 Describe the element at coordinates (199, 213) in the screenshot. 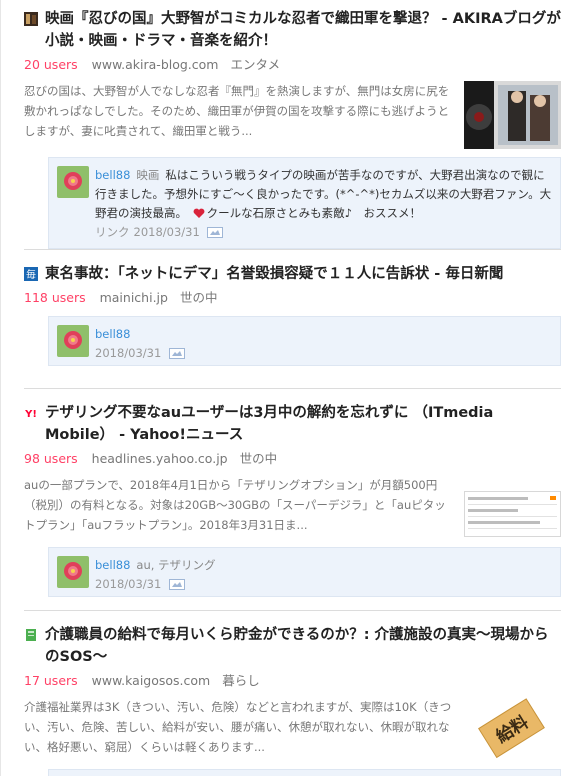

I see `heart-emoji-icon` at that location.